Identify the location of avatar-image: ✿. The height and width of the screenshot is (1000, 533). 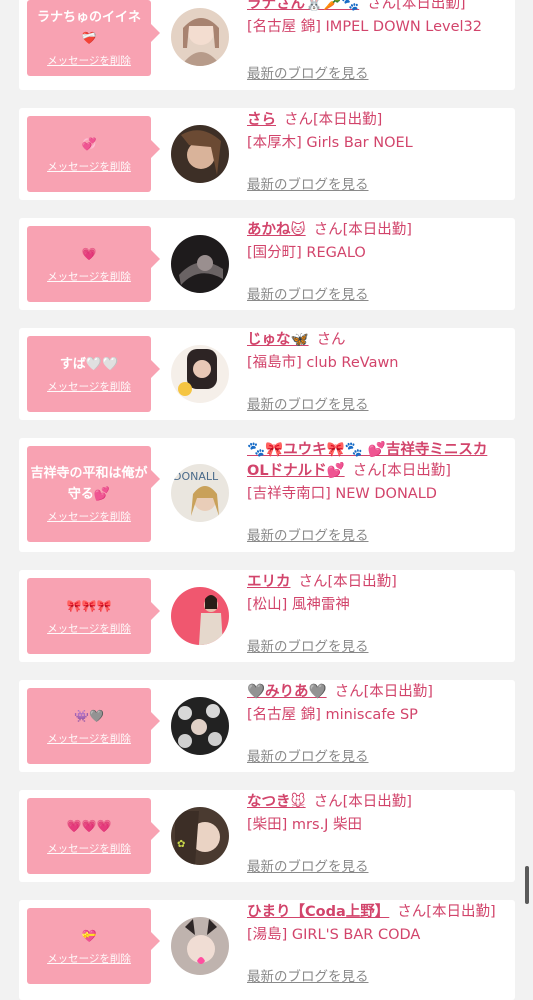
(200, 836).